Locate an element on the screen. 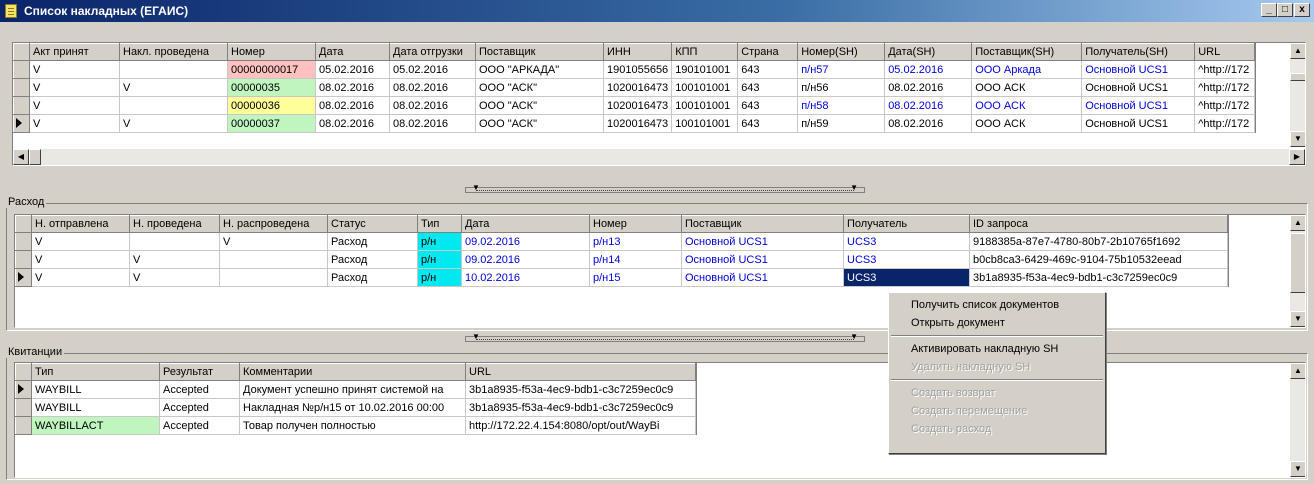 The width and height of the screenshot is (1314, 484). minimize-button: _ is located at coordinates (1269, 10).